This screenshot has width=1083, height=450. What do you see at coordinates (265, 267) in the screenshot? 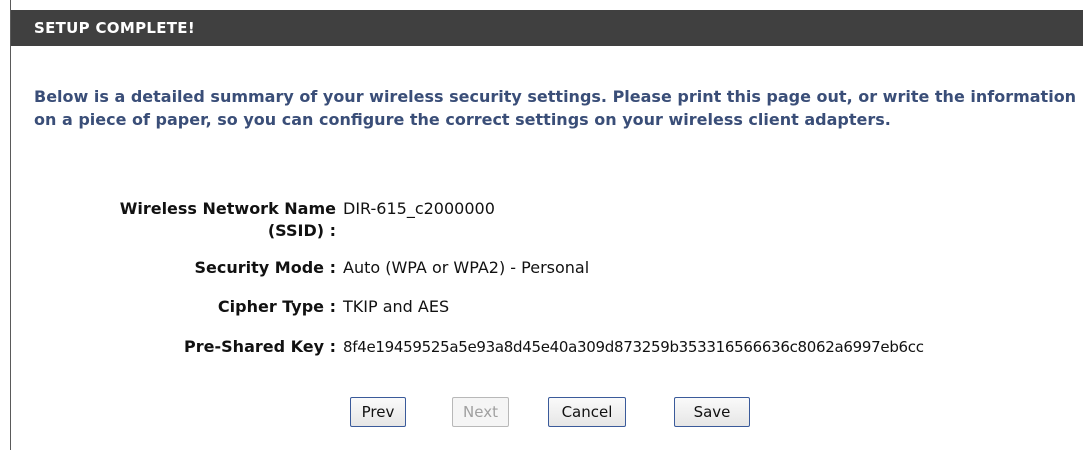
I see `security-mode-label: Security Mode :` at bounding box center [265, 267].